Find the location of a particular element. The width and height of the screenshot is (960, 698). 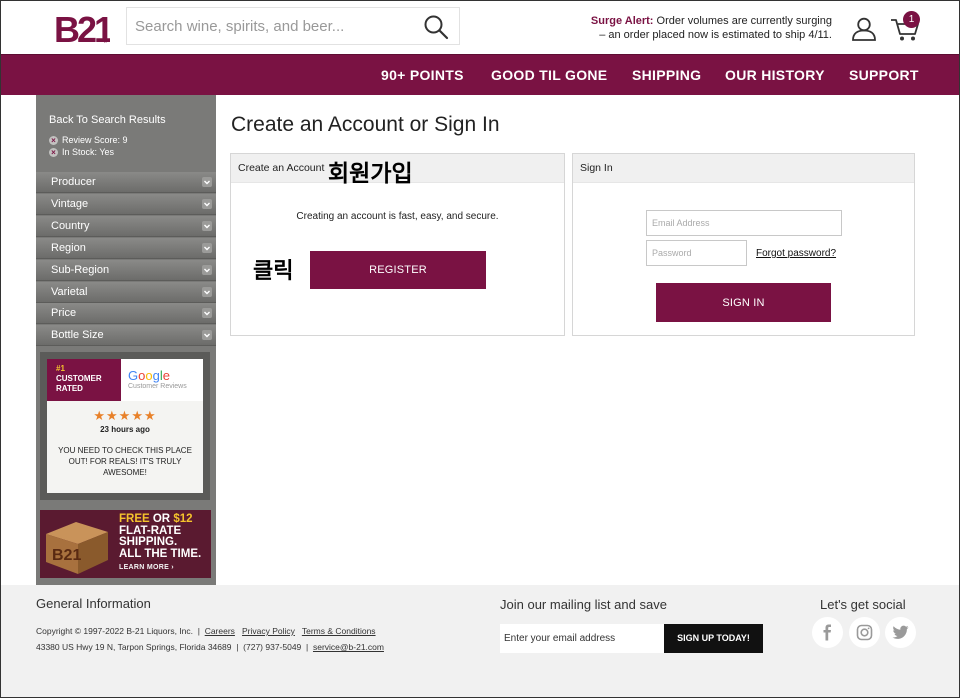

active-filter-in-stock: × In Stock: Yes is located at coordinates (81, 152).